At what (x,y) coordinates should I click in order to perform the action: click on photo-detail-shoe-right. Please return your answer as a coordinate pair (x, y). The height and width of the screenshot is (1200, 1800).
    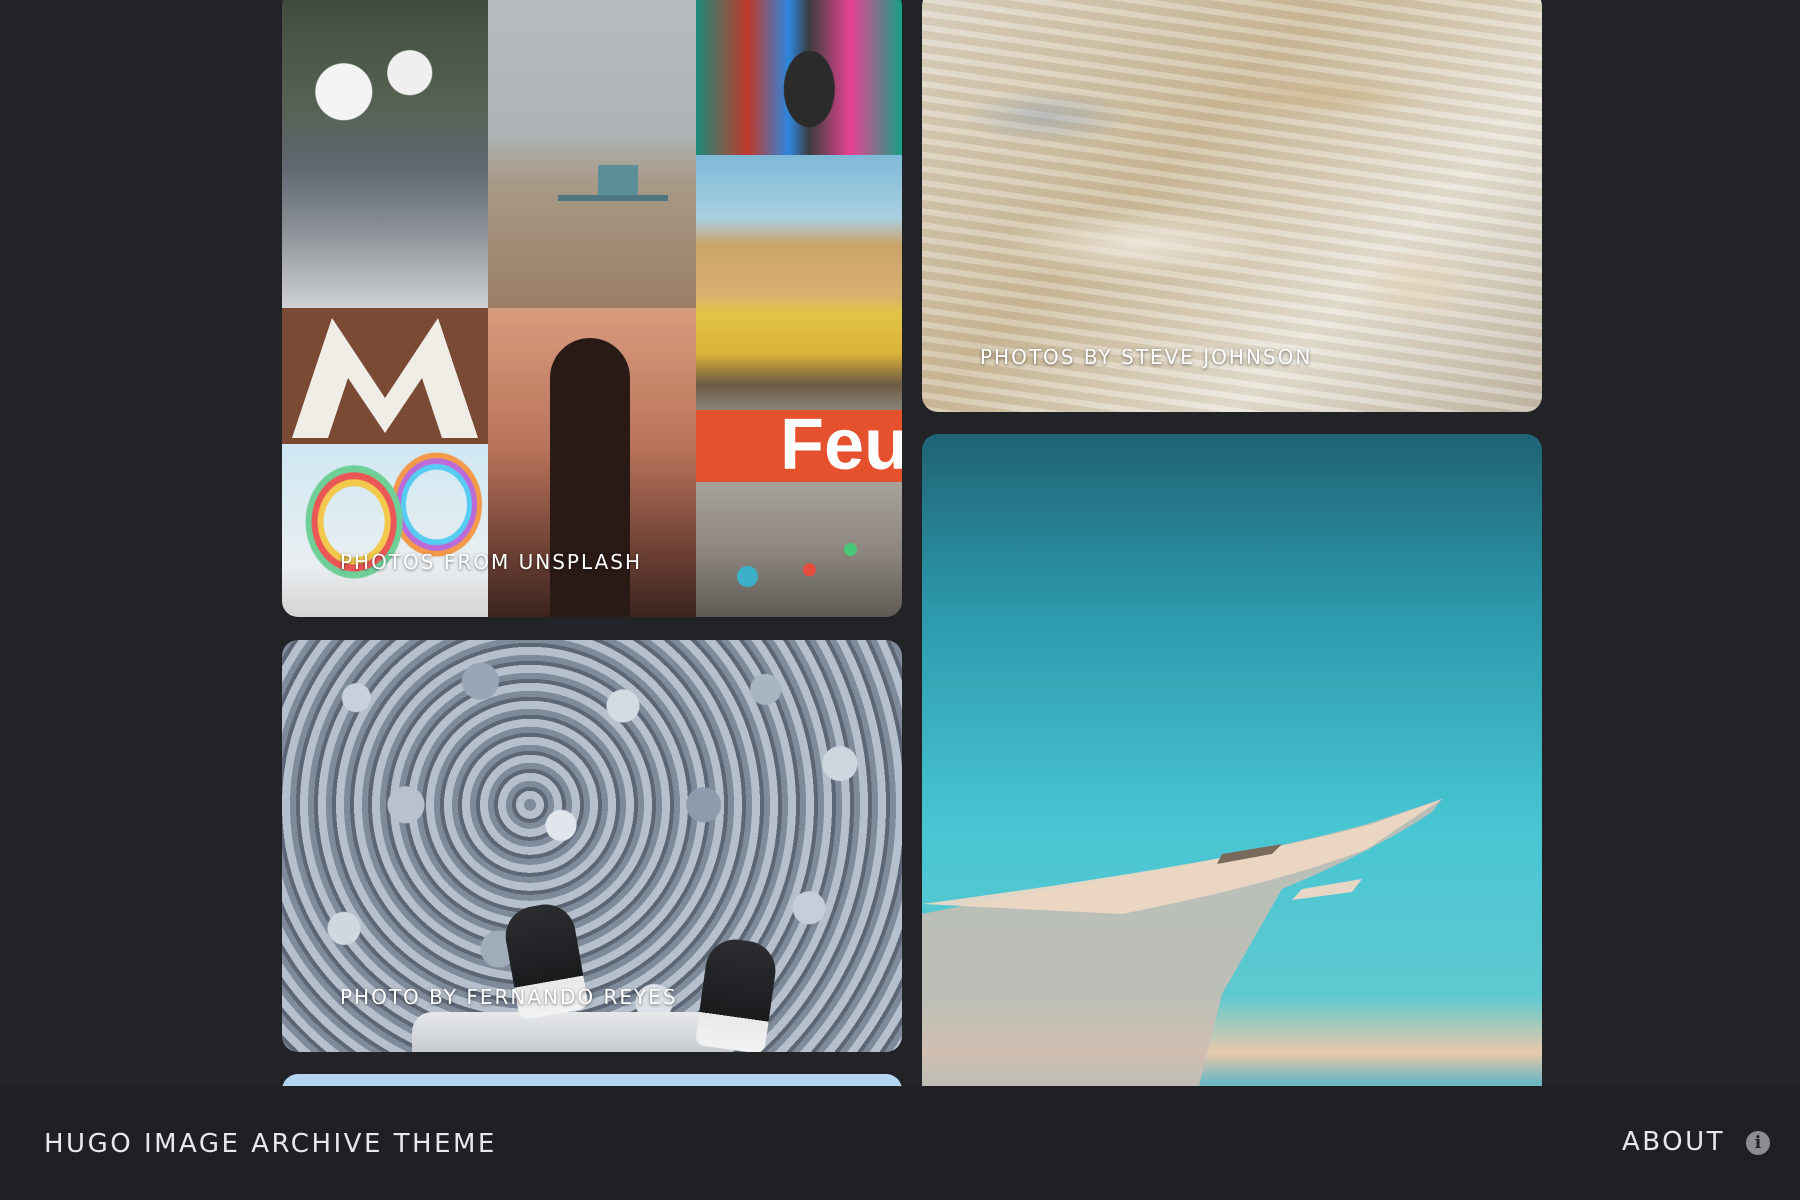
    Looking at the image, I should click on (737, 993).